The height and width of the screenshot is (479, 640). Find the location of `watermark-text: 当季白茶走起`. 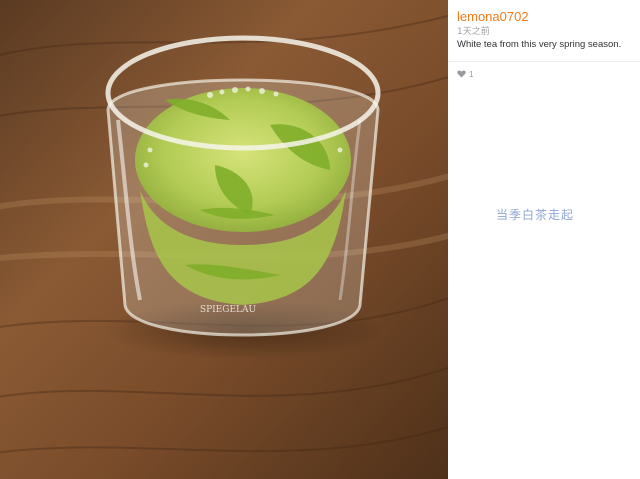

watermark-text: 当季白茶走起 is located at coordinates (535, 215).